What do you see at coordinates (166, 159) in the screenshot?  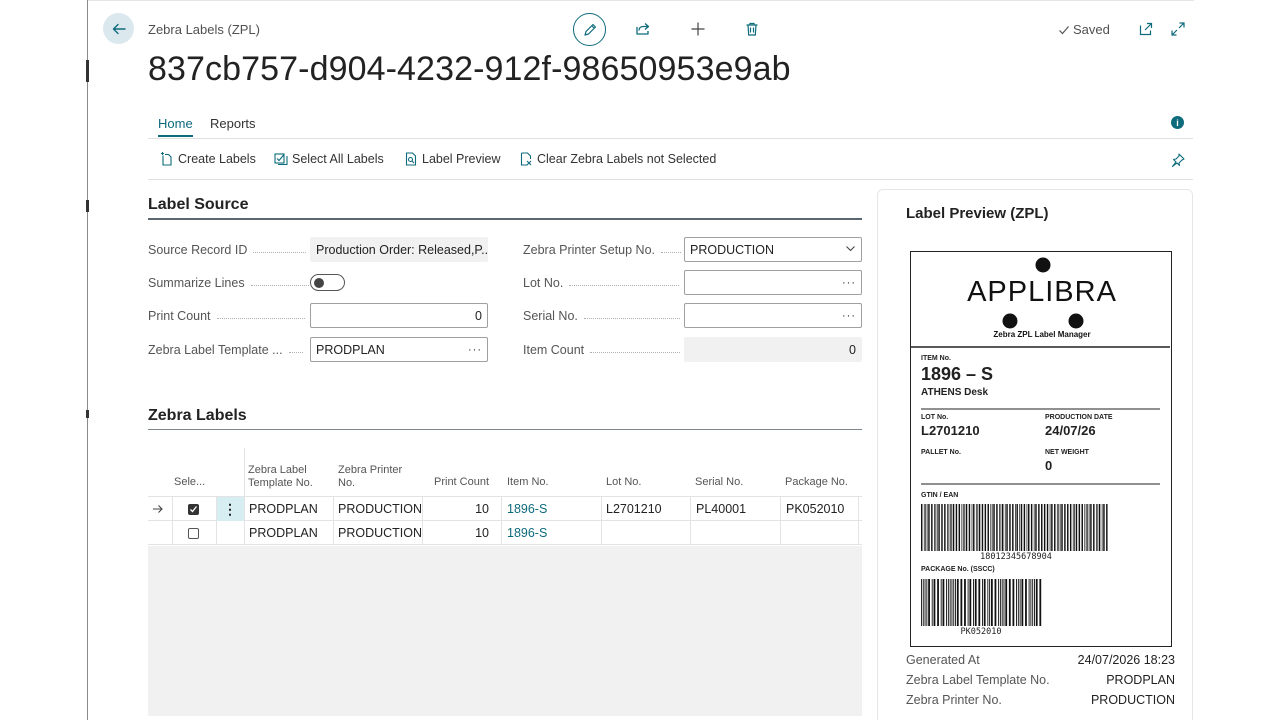 I see `create-labels-icon` at bounding box center [166, 159].